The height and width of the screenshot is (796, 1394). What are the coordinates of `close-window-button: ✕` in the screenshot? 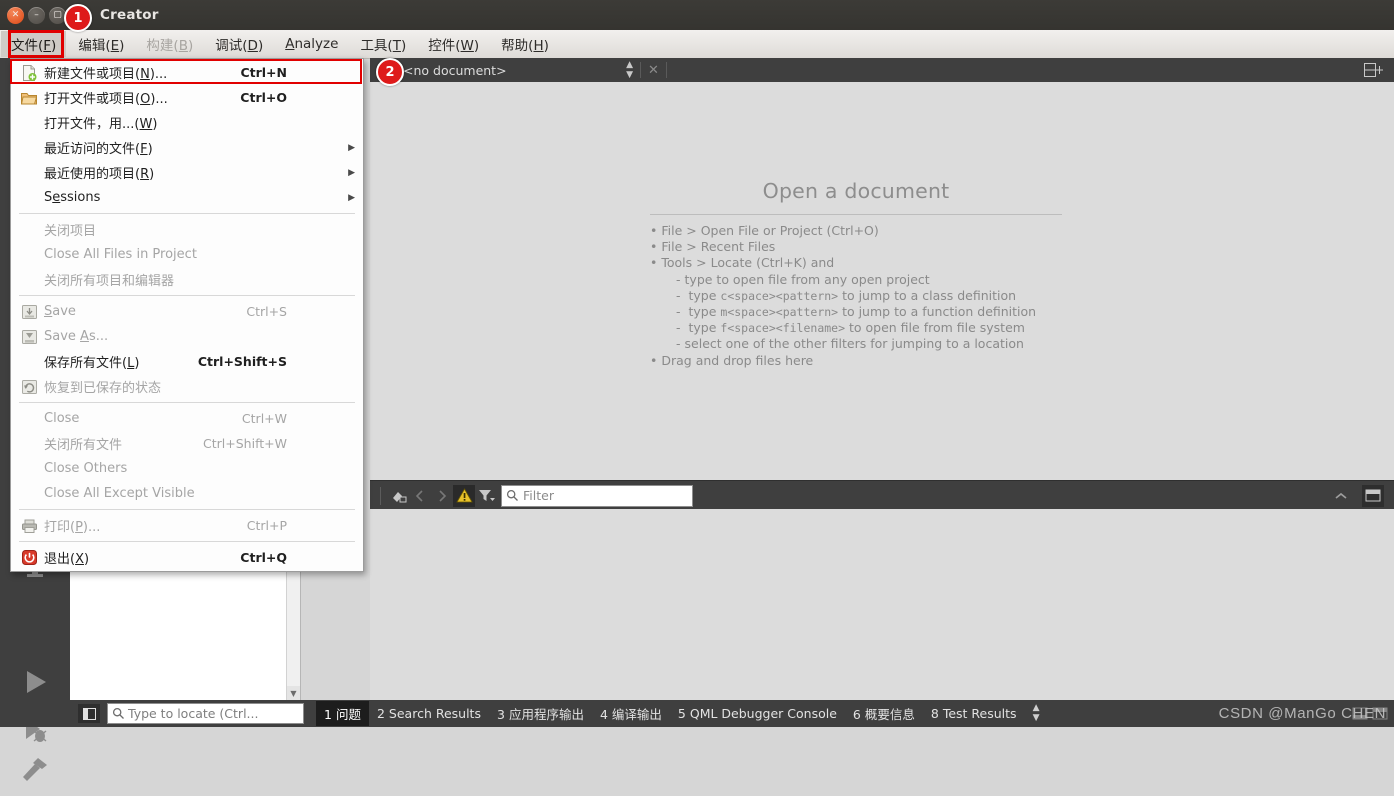 It's located at (15, 15).